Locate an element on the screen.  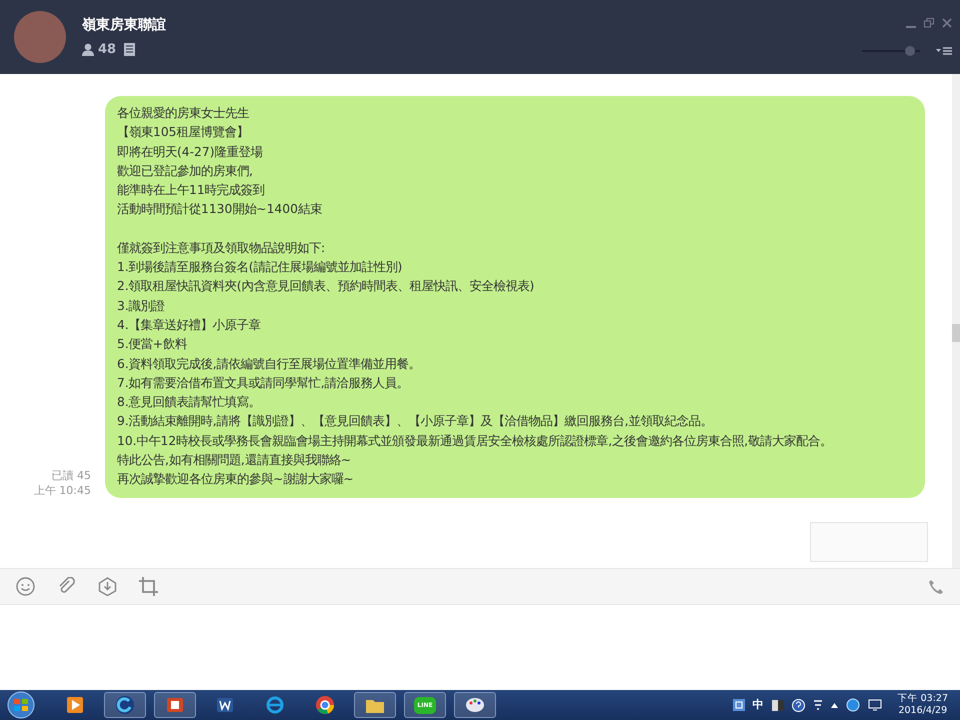
message-line: 特此公告,如有相關問題,還請直接與我聯絡~ is located at coordinates (234, 461).